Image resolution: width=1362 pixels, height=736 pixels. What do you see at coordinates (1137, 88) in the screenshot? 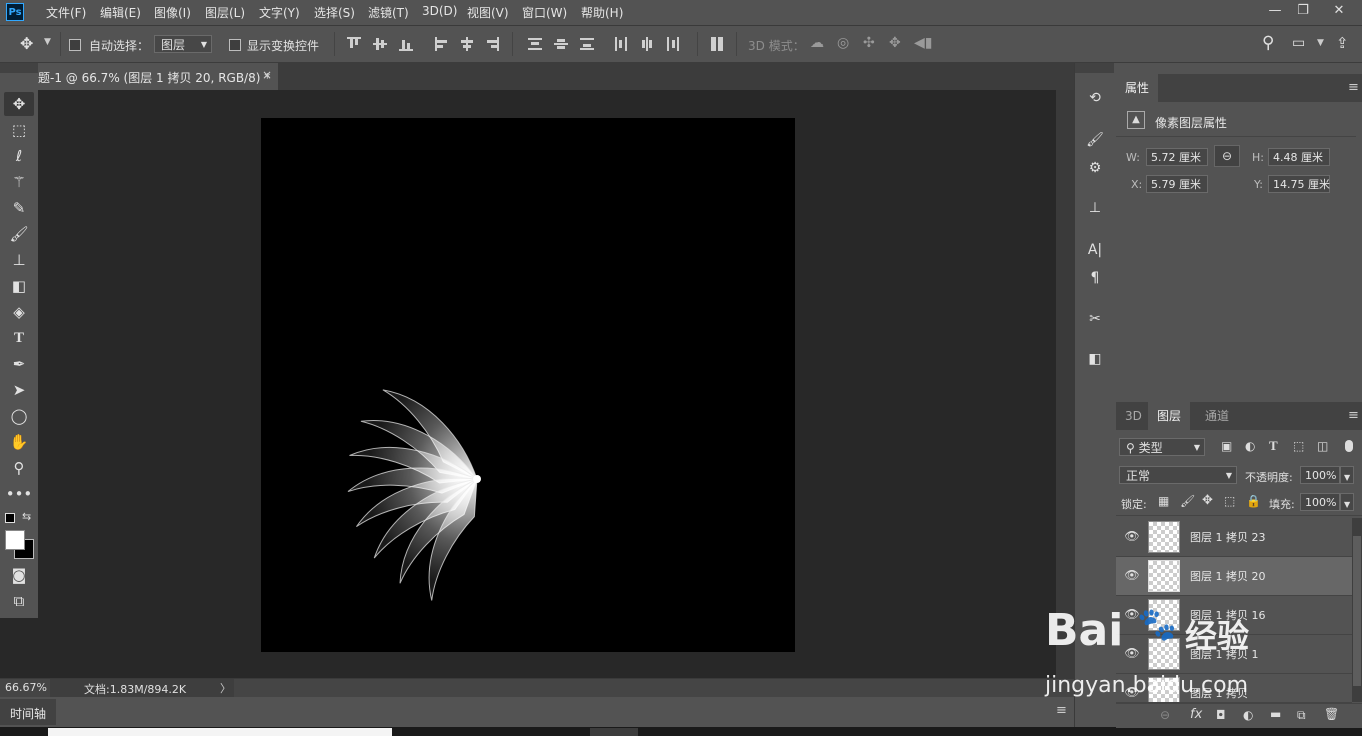
I see `tab-properties: 属性` at bounding box center [1137, 88].